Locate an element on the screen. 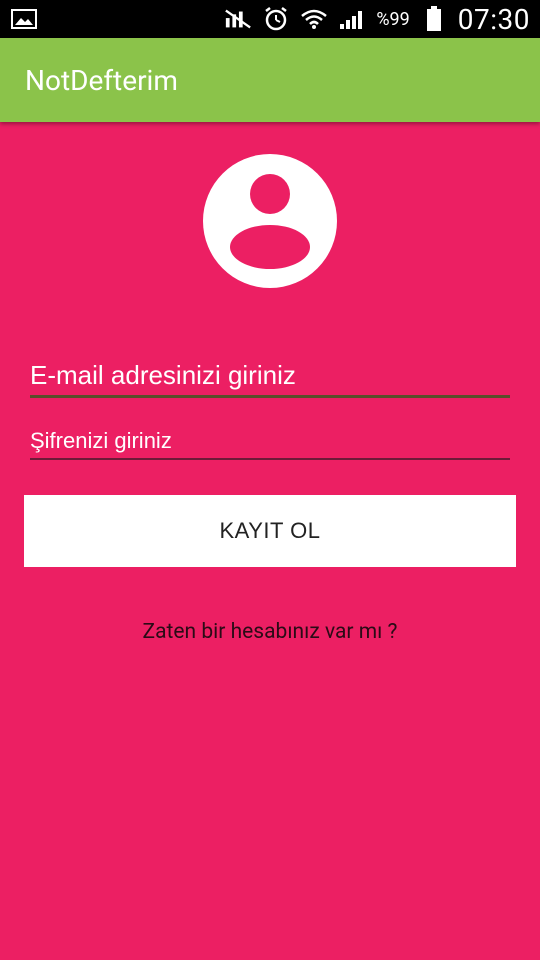 The width and height of the screenshot is (540, 960). status-bar: %99 07:30 is located at coordinates (270, 19).